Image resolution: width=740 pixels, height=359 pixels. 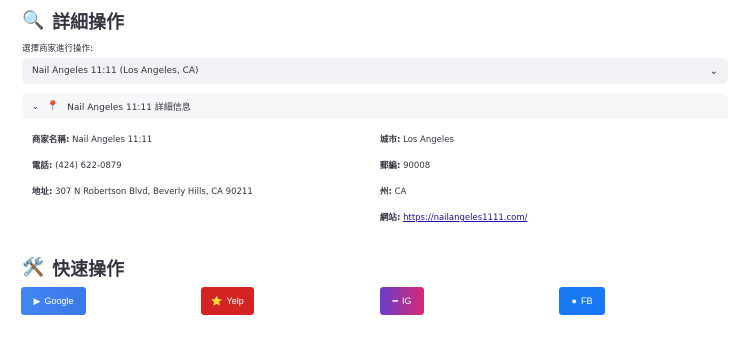 What do you see at coordinates (42, 166) in the screenshot?
I see `detail-phone-label: 電話:` at bounding box center [42, 166].